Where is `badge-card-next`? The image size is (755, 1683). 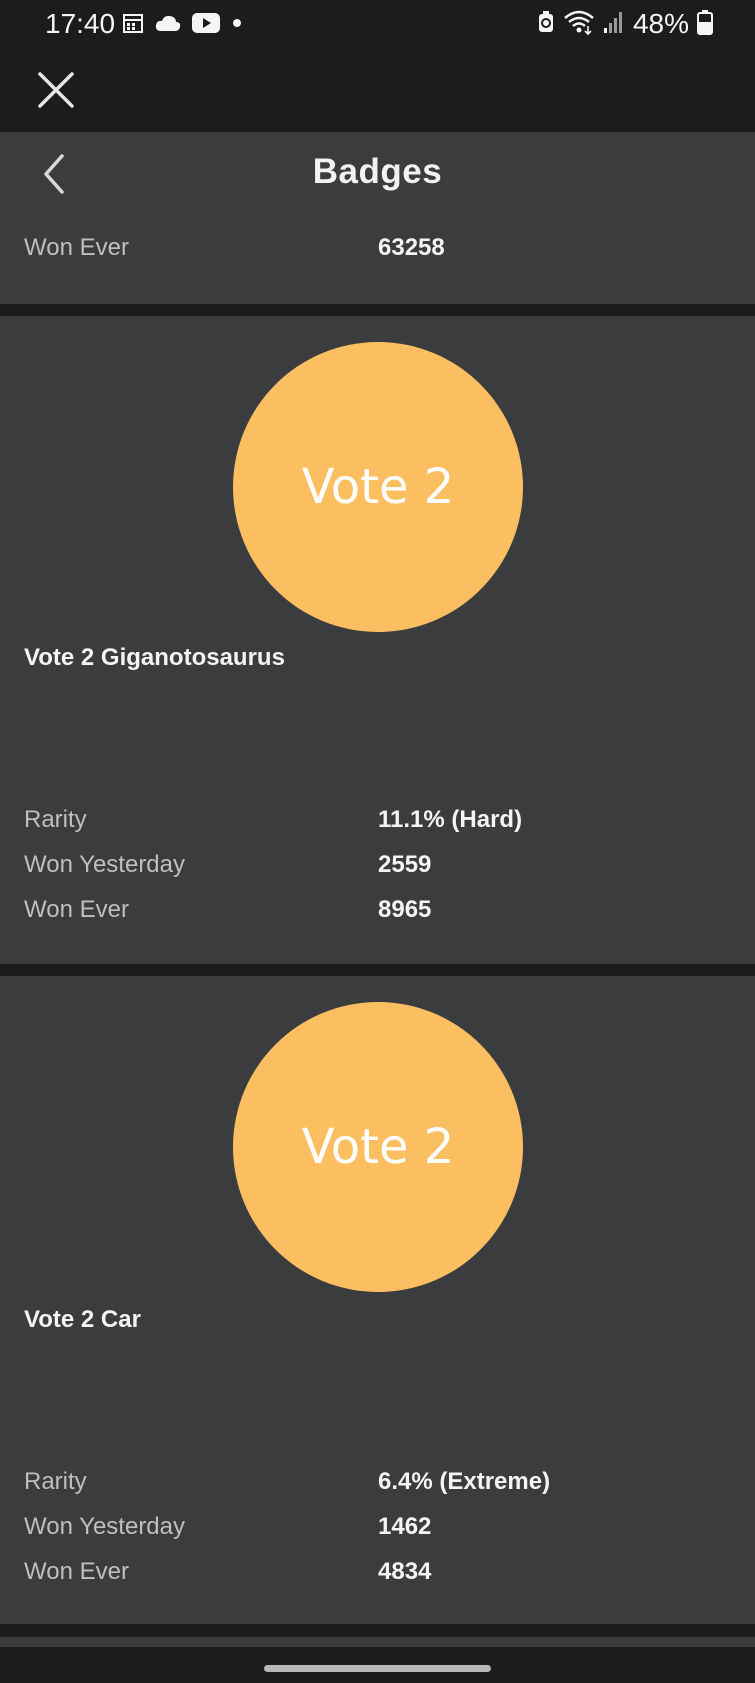 badge-card-next is located at coordinates (377, 1642).